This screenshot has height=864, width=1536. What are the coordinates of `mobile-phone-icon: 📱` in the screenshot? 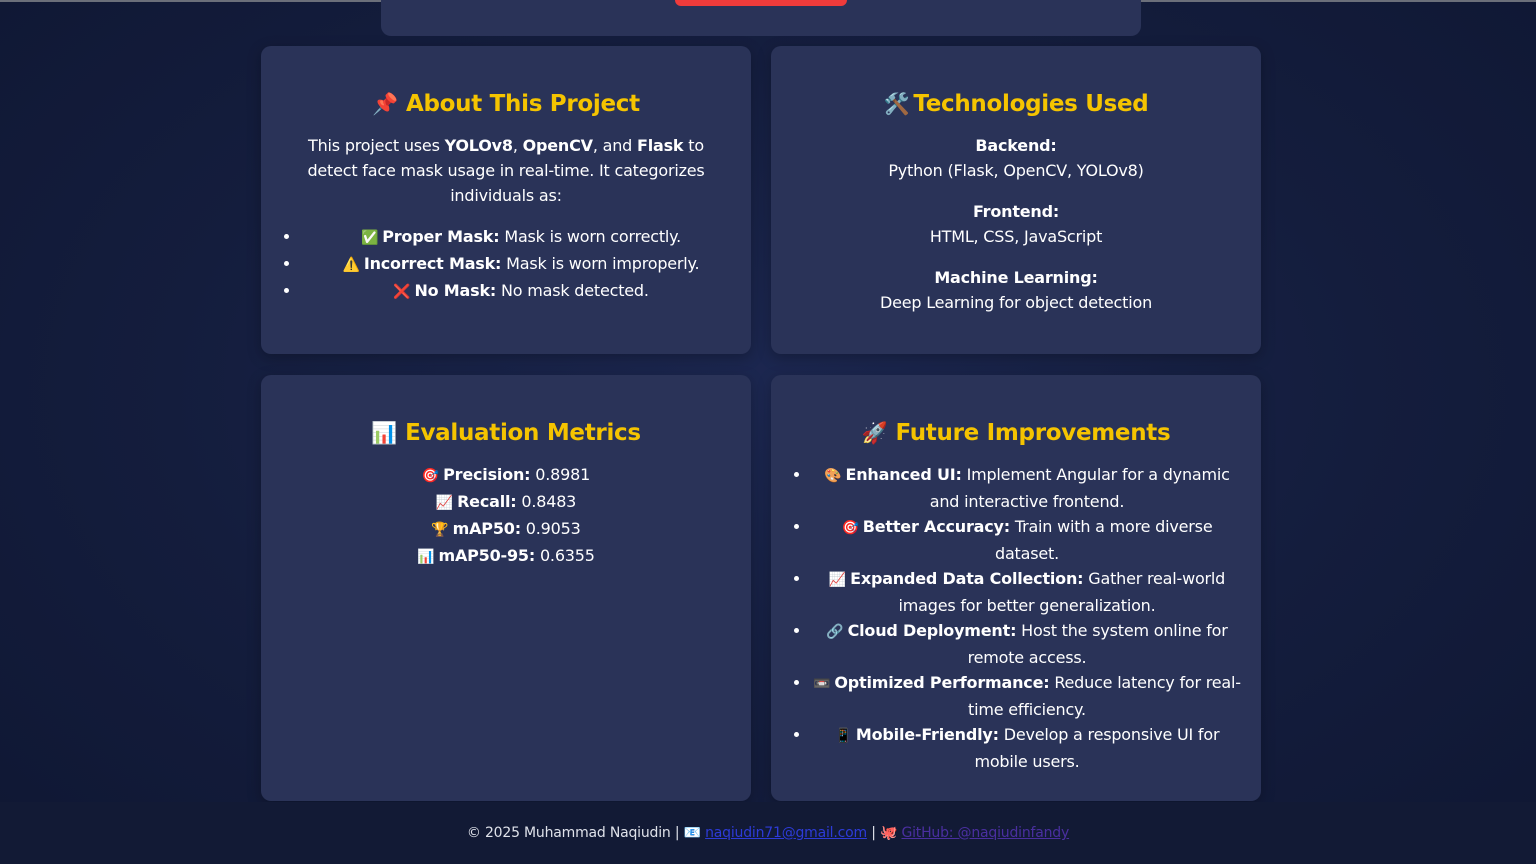 It's located at (843, 736).